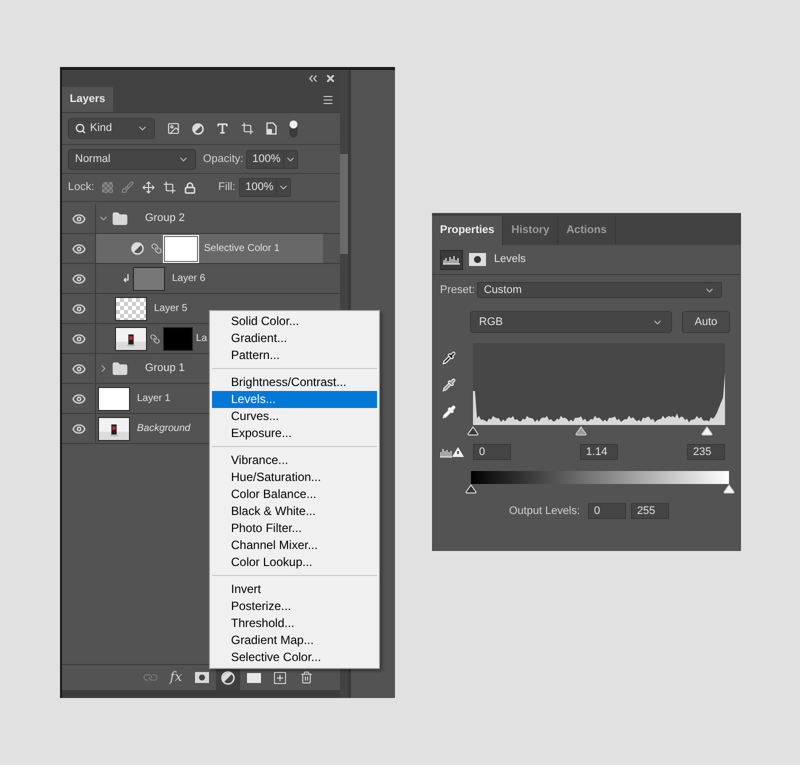  What do you see at coordinates (222, 128) in the screenshot?
I see `type-filter-icon` at bounding box center [222, 128].